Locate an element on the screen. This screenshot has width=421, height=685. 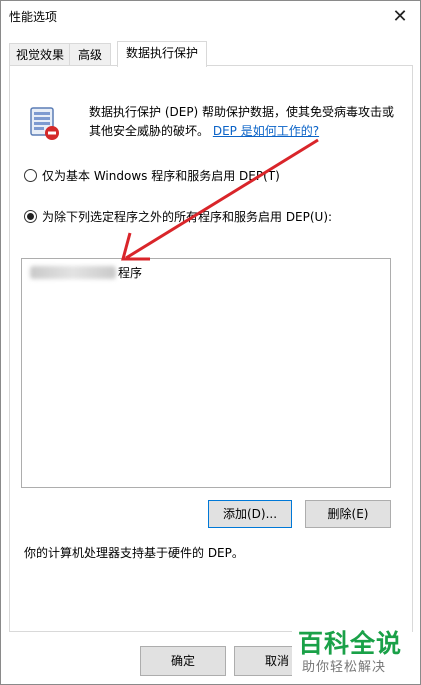
tab-label: 视觉效果 is located at coordinates (39, 55).